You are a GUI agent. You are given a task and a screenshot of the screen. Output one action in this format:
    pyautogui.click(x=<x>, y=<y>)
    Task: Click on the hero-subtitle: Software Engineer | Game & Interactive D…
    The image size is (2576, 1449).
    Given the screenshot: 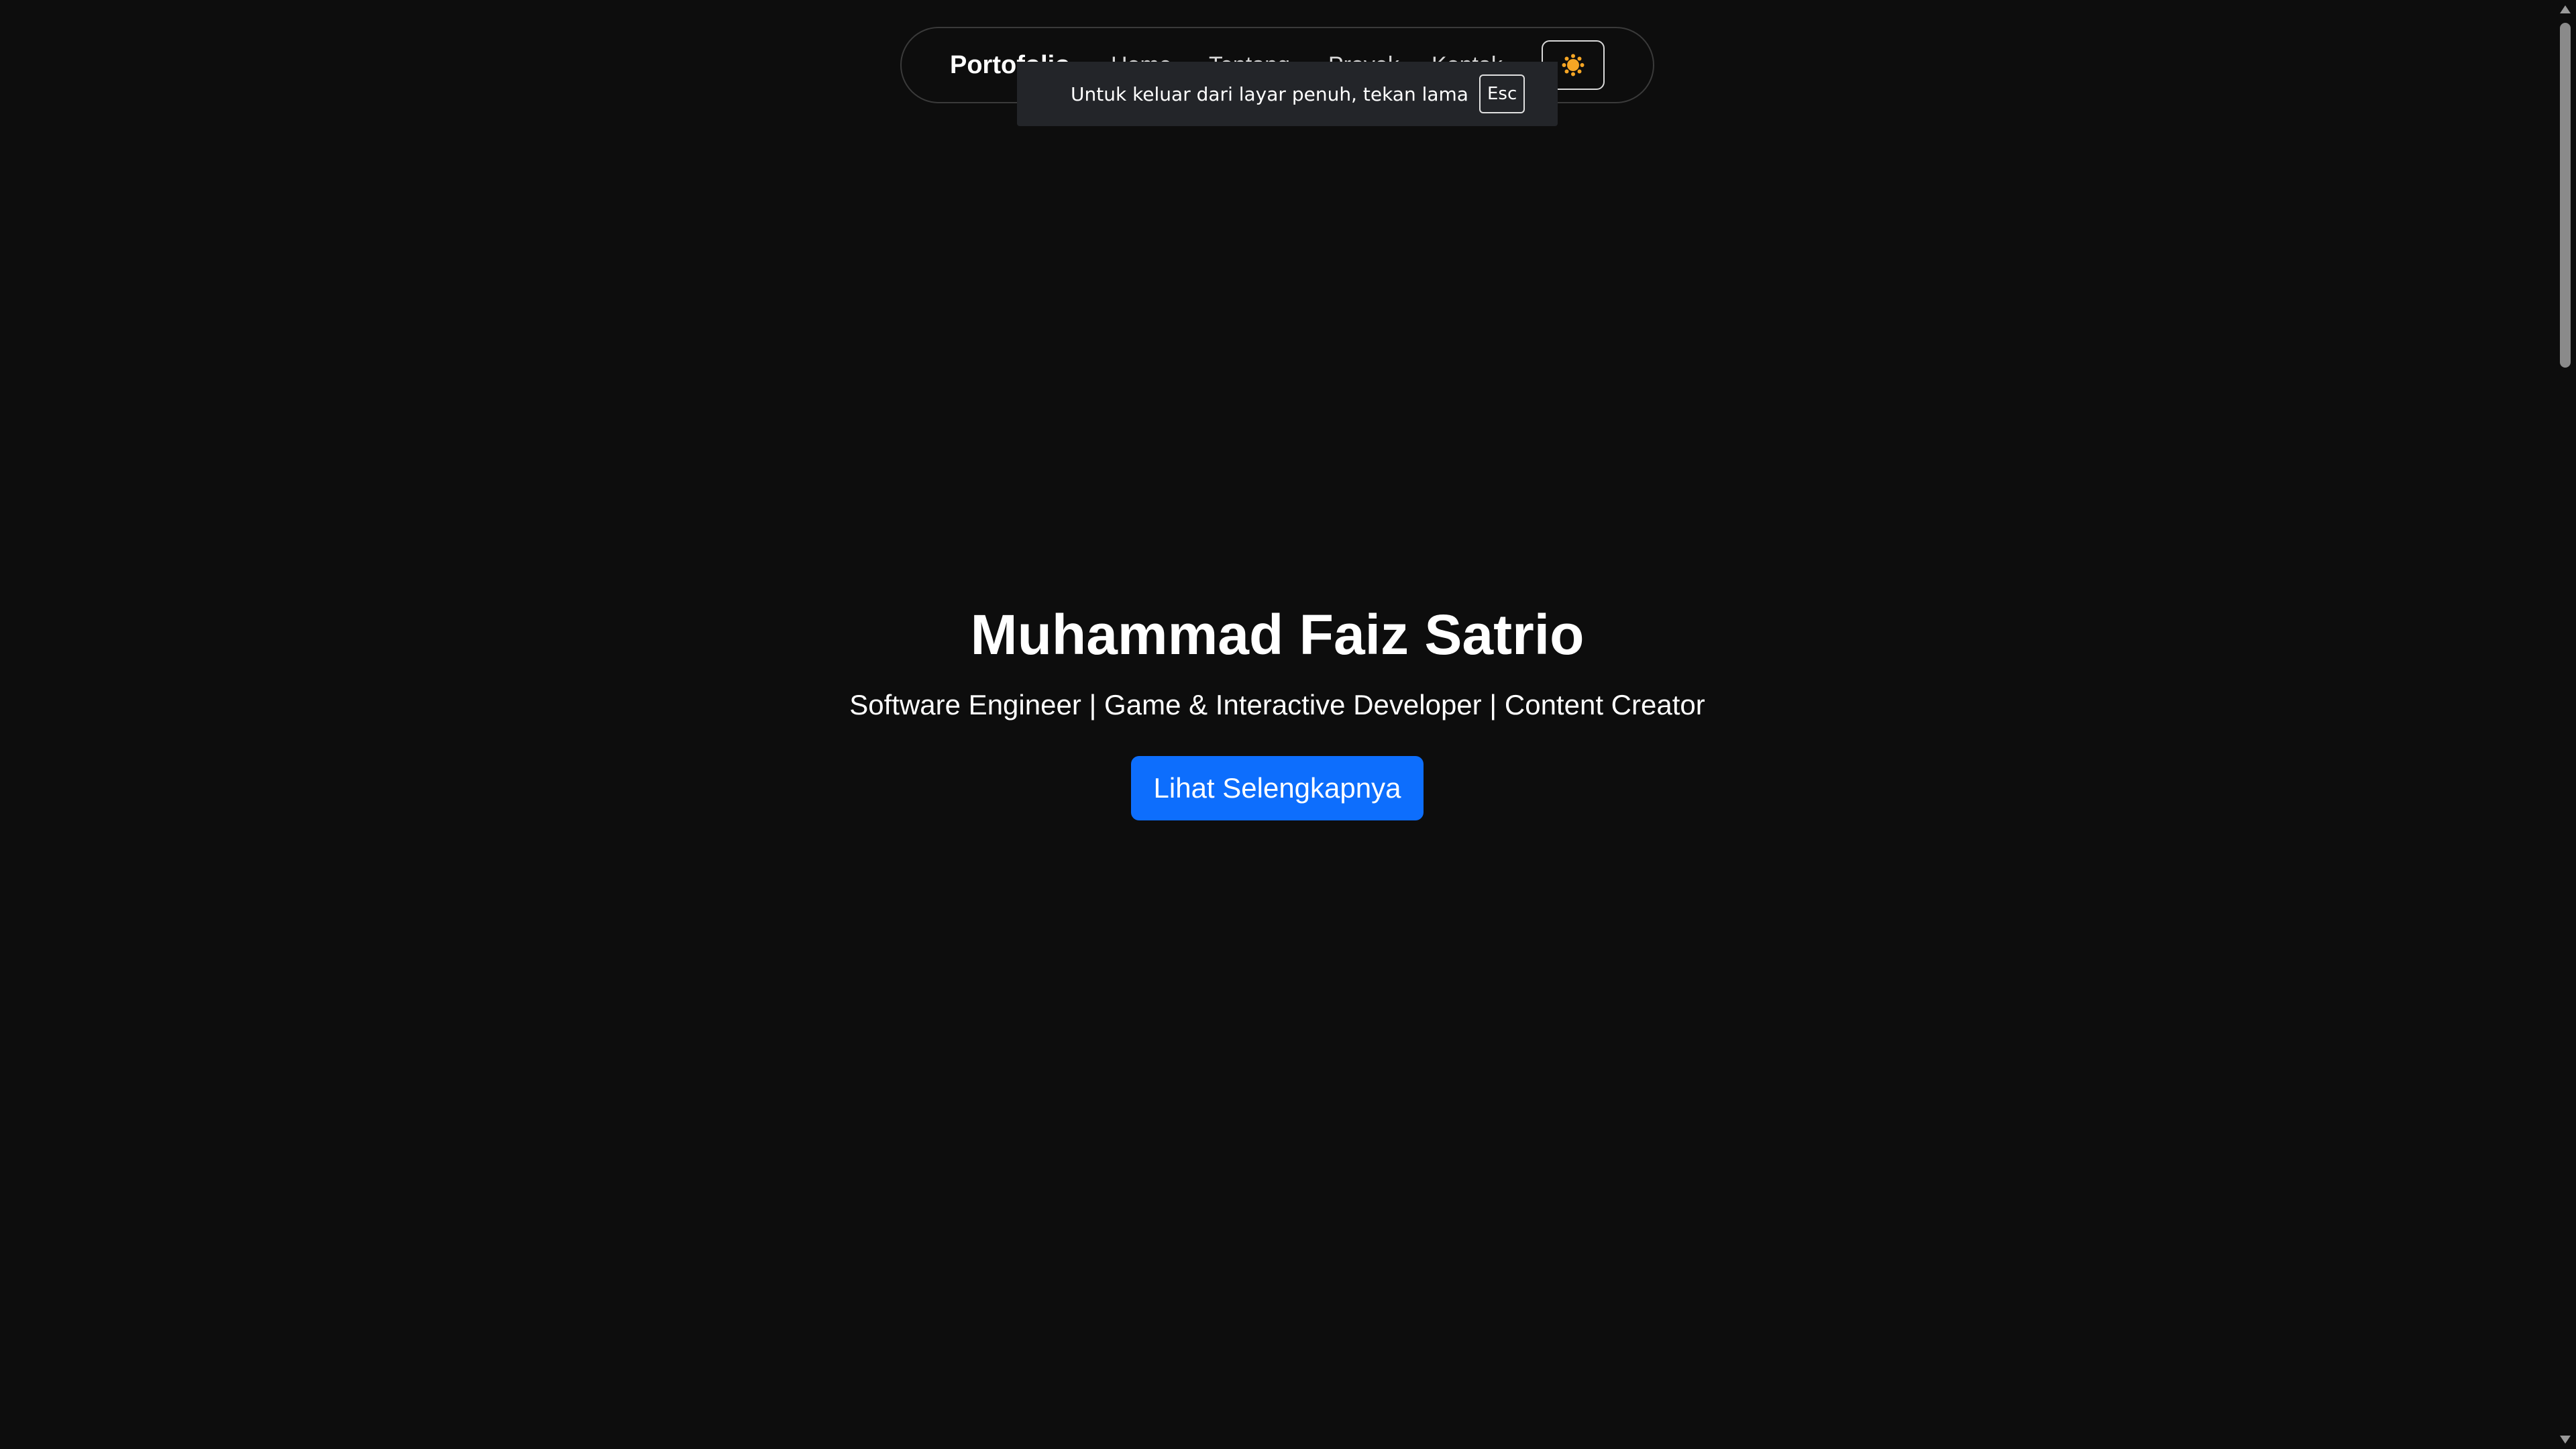 What is the action you would take?
    pyautogui.click(x=1277, y=705)
    